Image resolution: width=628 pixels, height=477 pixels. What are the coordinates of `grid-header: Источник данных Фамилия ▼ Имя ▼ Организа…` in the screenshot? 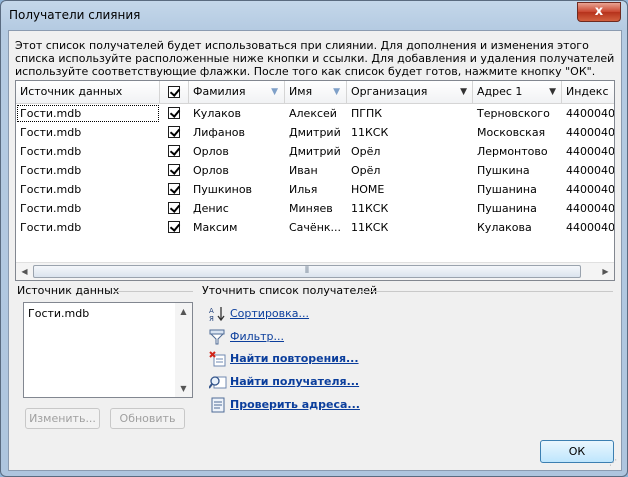 It's located at (315, 92).